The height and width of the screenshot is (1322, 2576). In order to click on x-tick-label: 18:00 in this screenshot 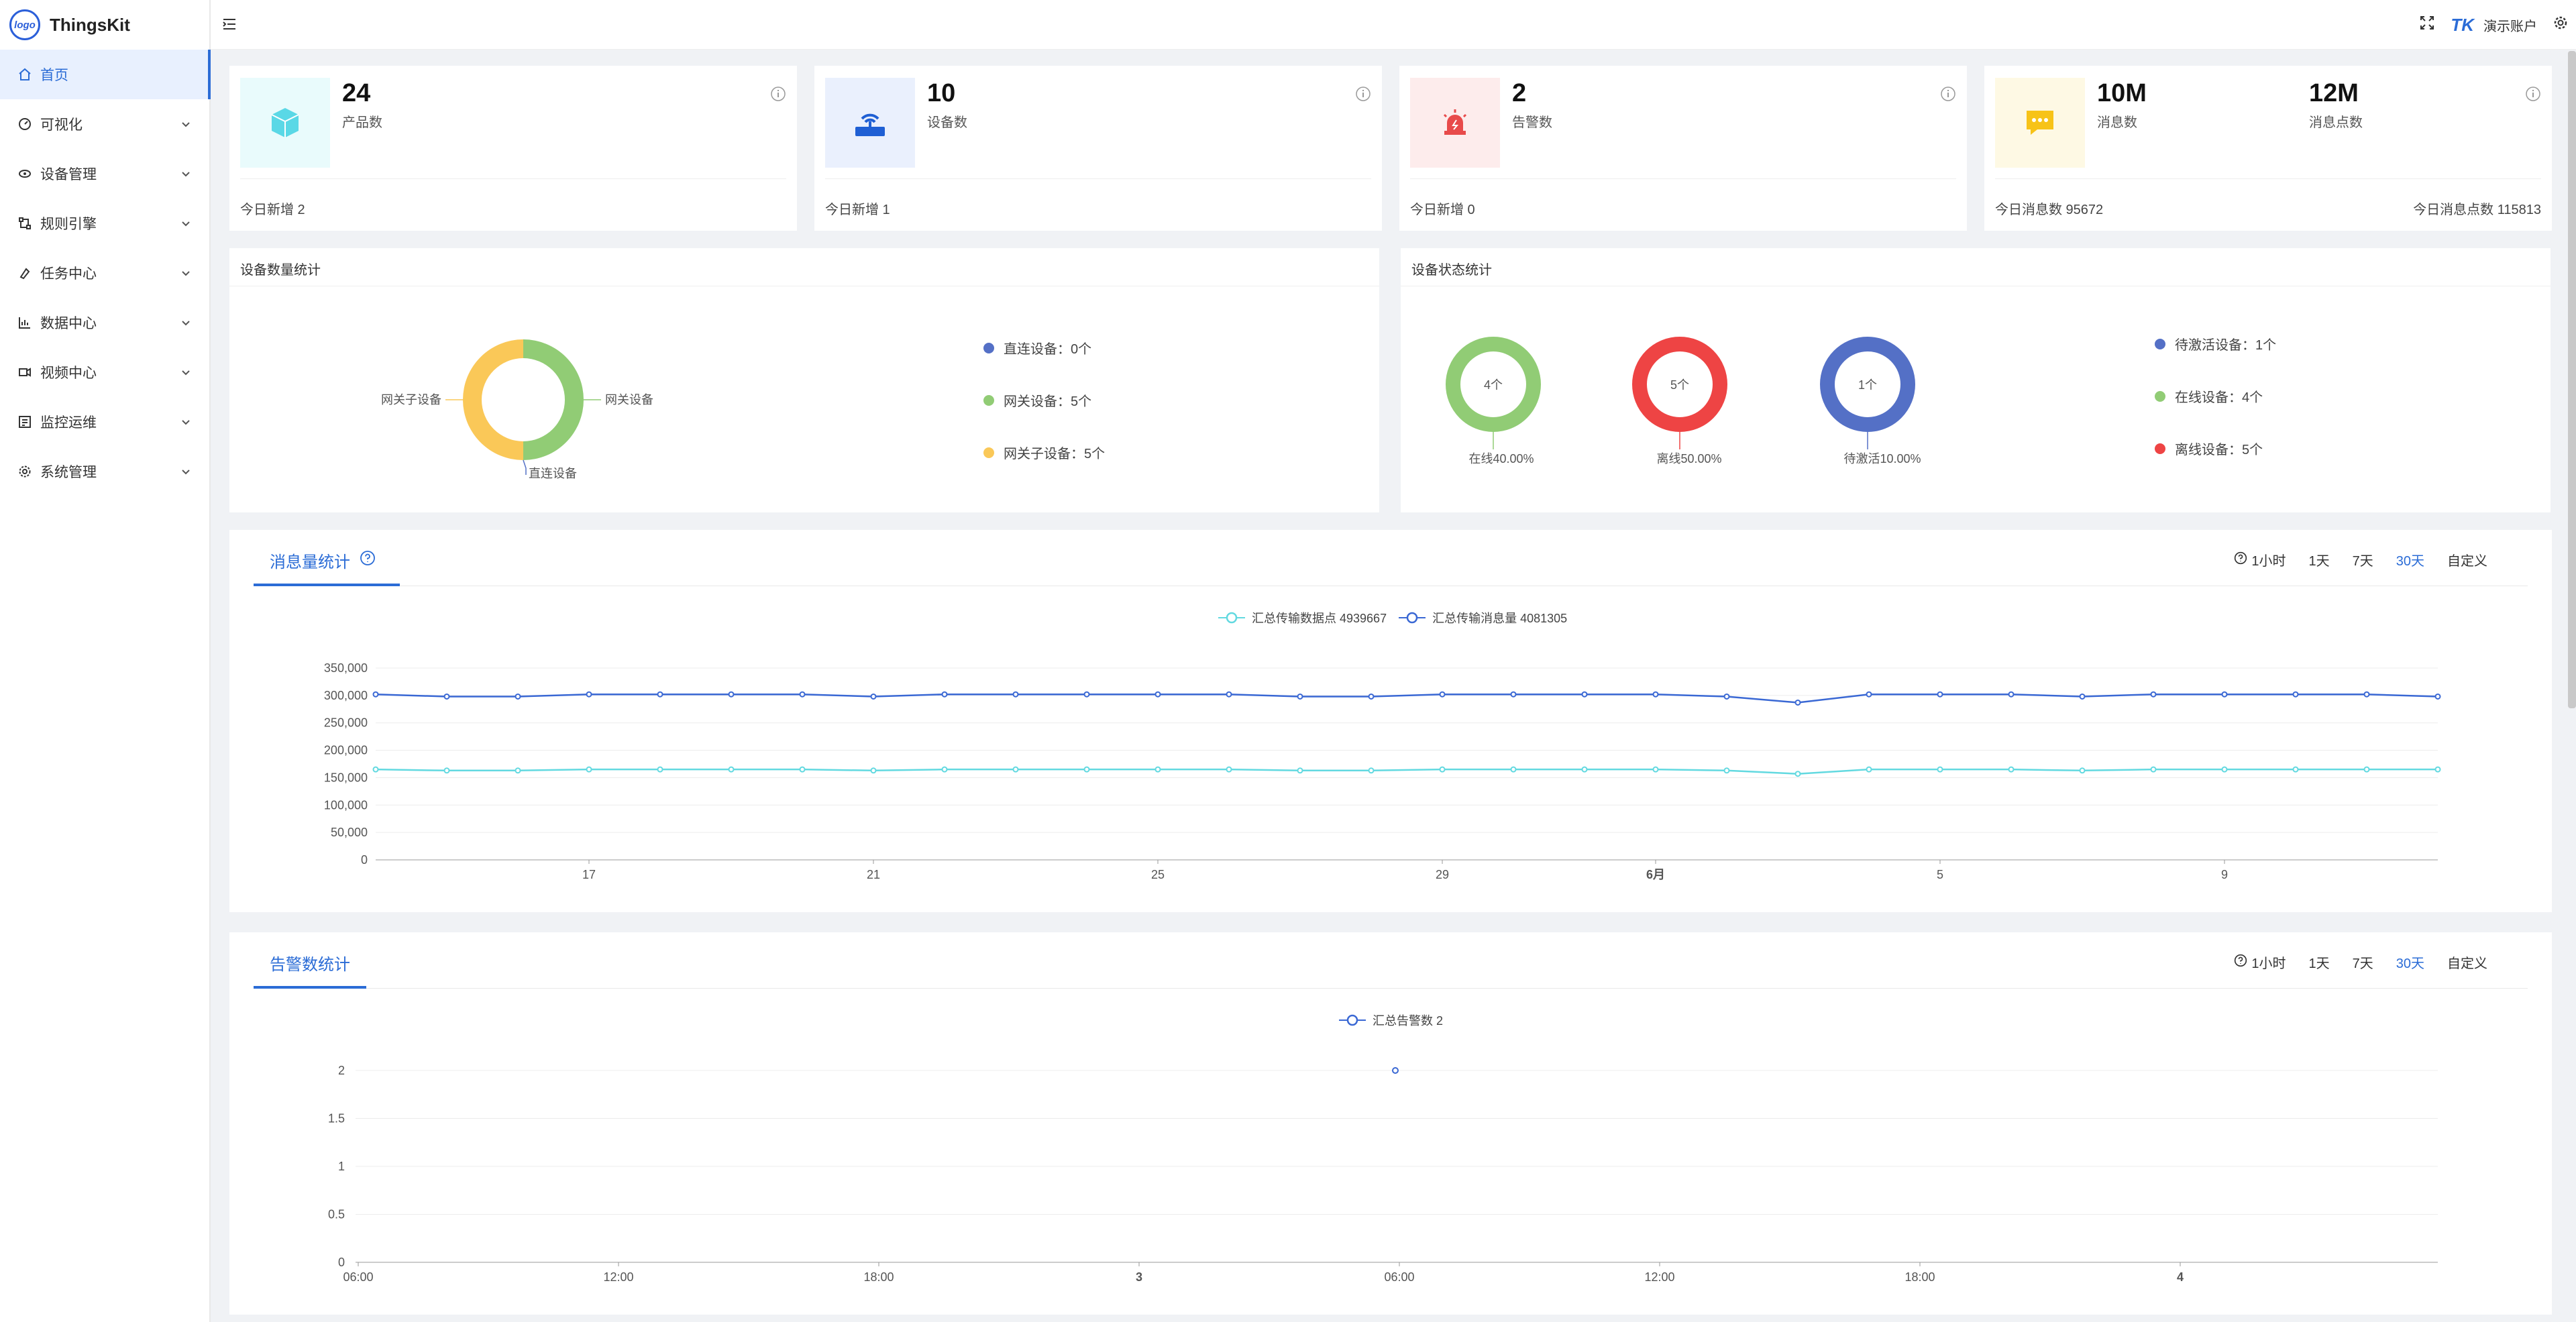, I will do `click(878, 1277)`.